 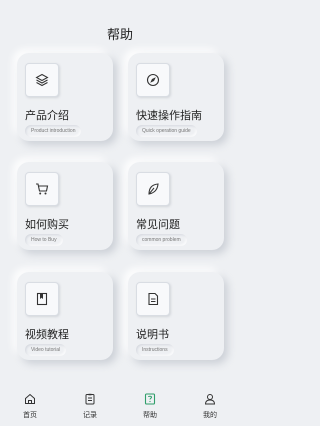 What do you see at coordinates (42, 299) in the screenshot?
I see `book-icon` at bounding box center [42, 299].